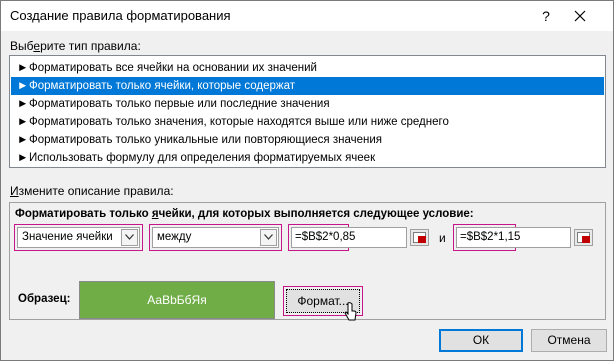 The height and width of the screenshot is (361, 614). I want to click on operator-select: между, so click(215, 237).